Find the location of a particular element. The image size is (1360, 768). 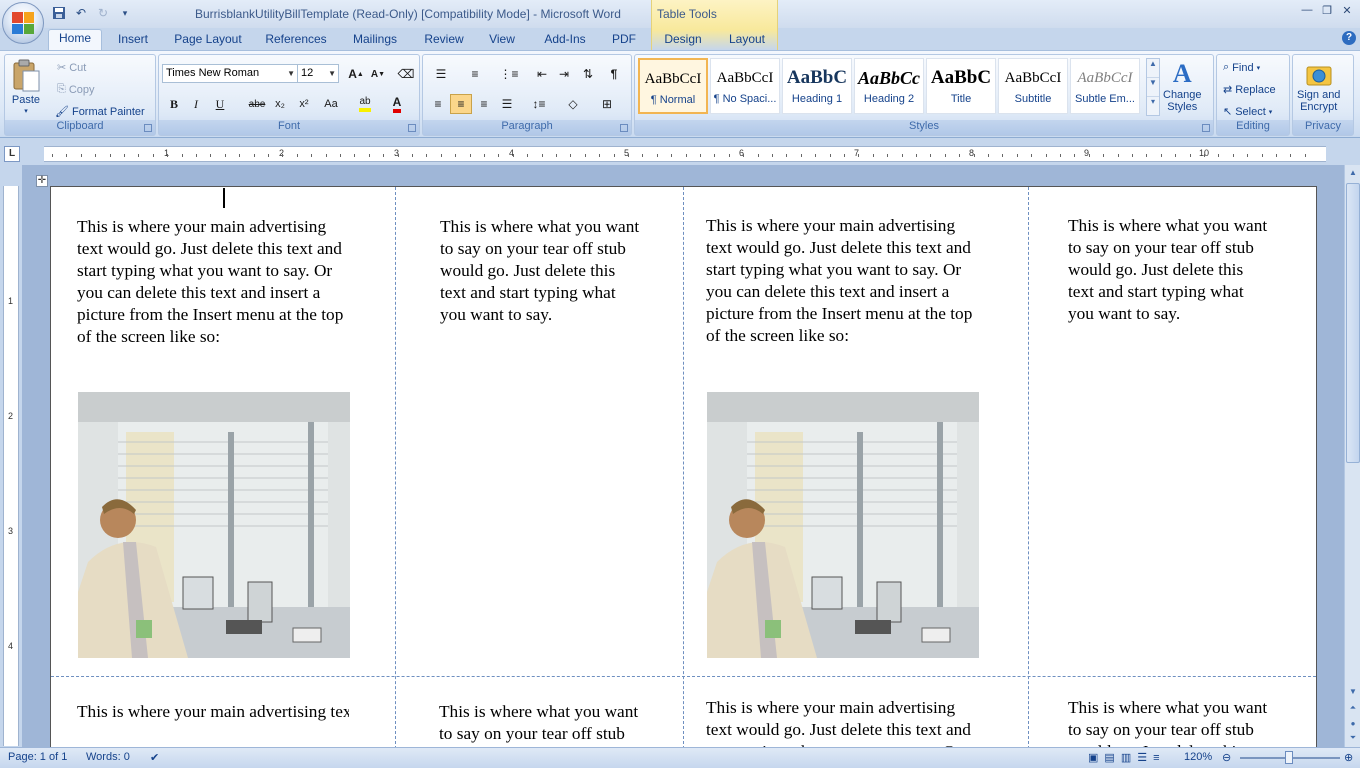

bullets-button: ☰ is located at coordinates (441, 74).